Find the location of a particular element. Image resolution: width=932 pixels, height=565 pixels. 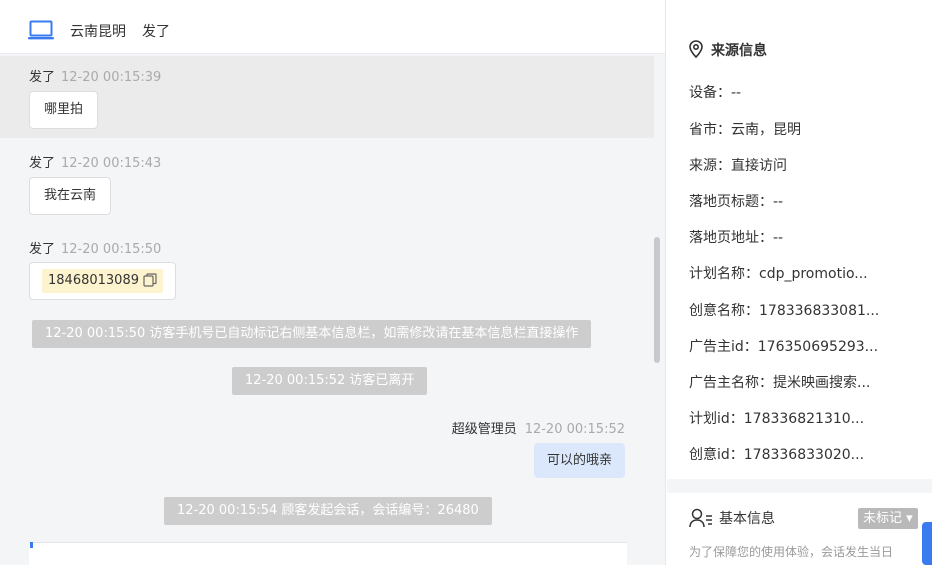

phone-message-bubble: 18468013089 is located at coordinates (102, 281).